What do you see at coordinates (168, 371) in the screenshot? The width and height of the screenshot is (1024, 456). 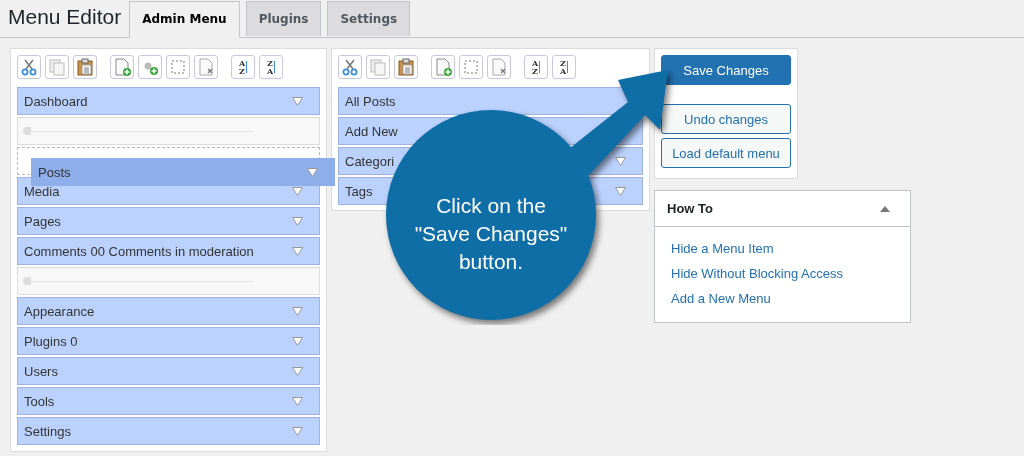 I see `menu-item: Users` at bounding box center [168, 371].